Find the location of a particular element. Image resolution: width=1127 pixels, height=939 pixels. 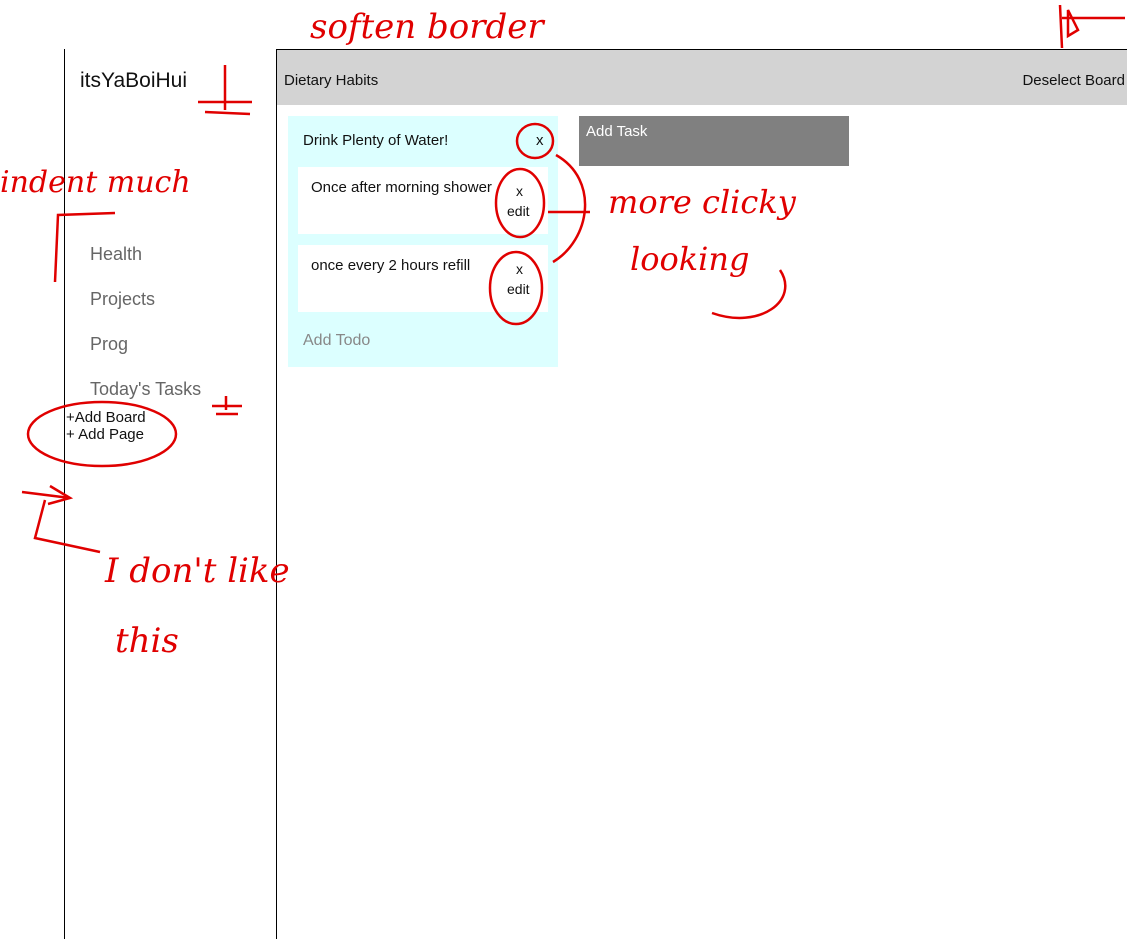

add-todo-button: Add Todo is located at coordinates (336, 341).